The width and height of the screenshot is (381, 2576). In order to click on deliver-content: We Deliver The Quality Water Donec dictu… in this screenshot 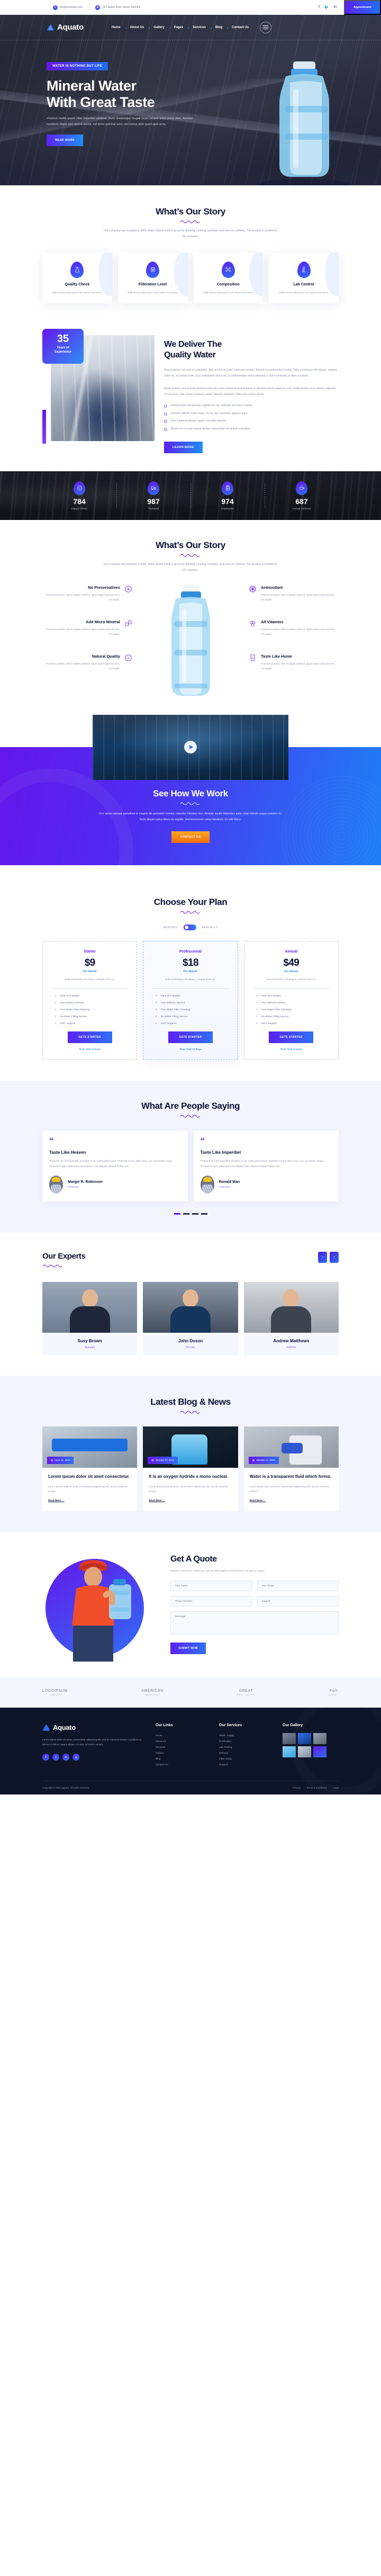, I will do `click(251, 391)`.